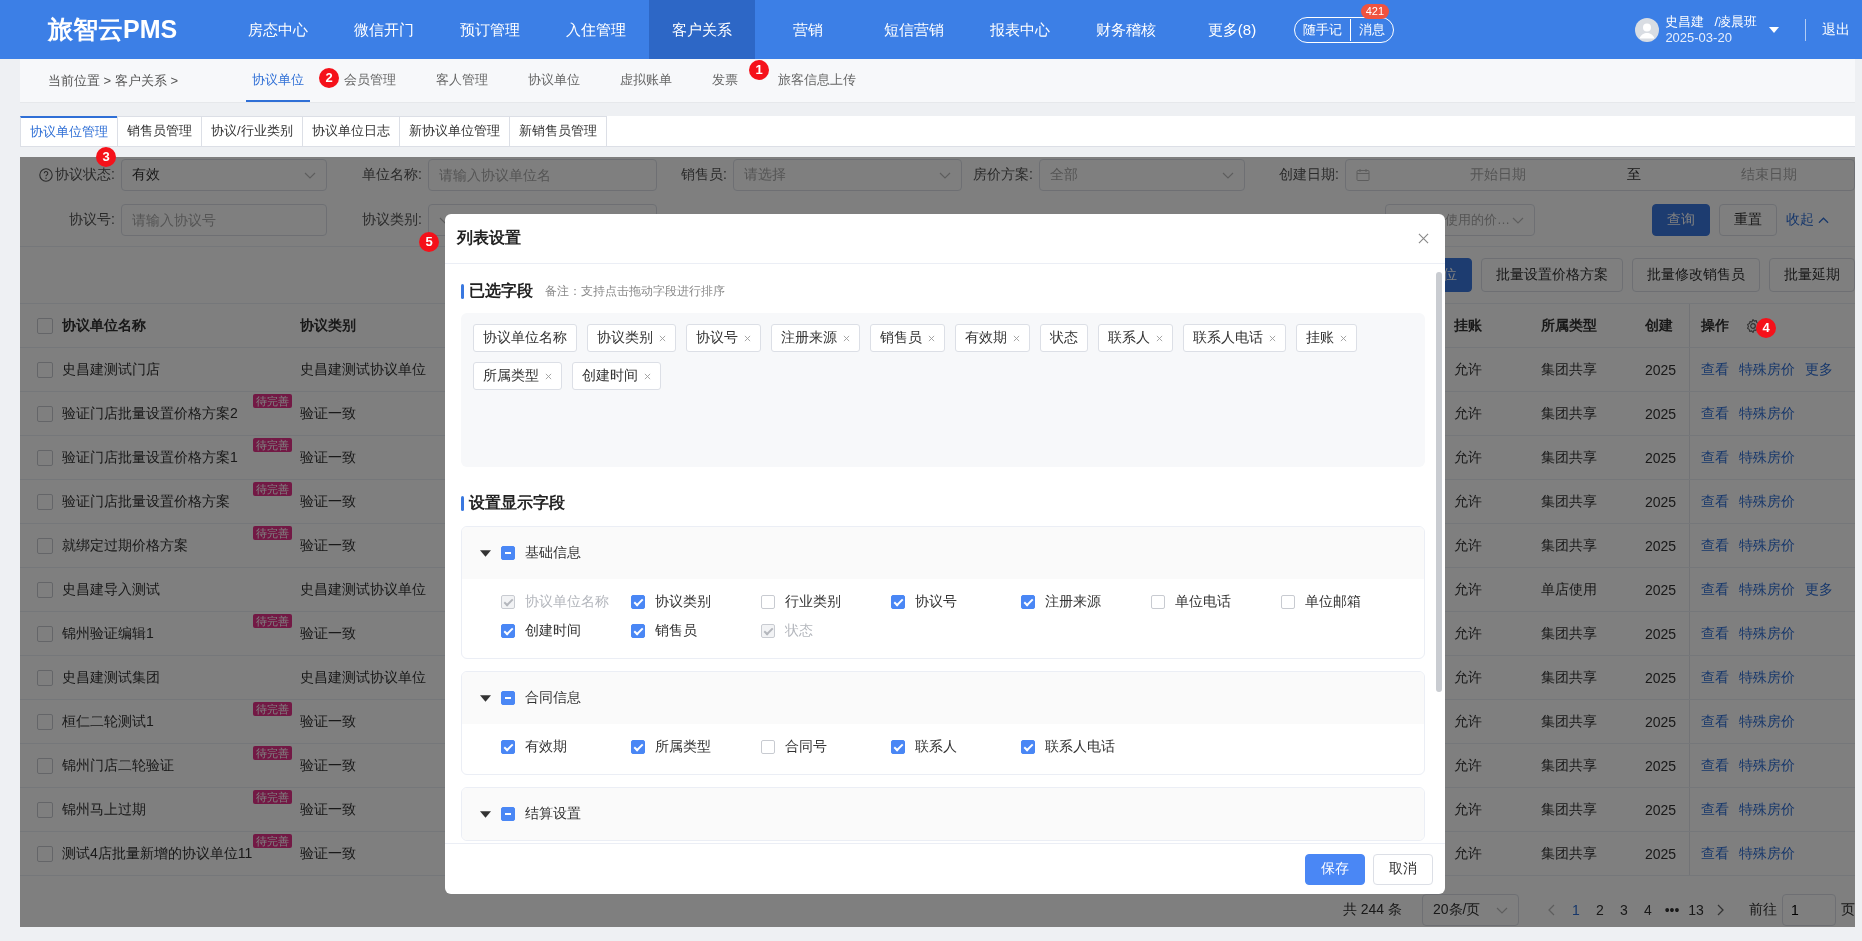 This screenshot has height=941, width=1862. Describe the element at coordinates (1696, 275) in the screenshot. I see `batch-action-button: 批量修改销售员` at that location.